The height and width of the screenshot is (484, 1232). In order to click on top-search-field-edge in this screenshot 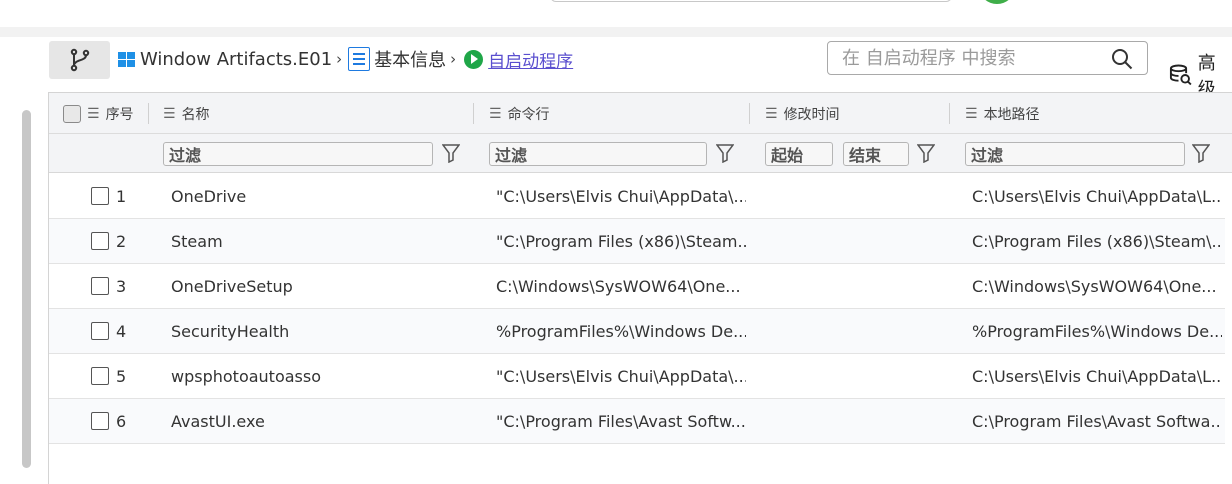, I will do `click(751, 1)`.